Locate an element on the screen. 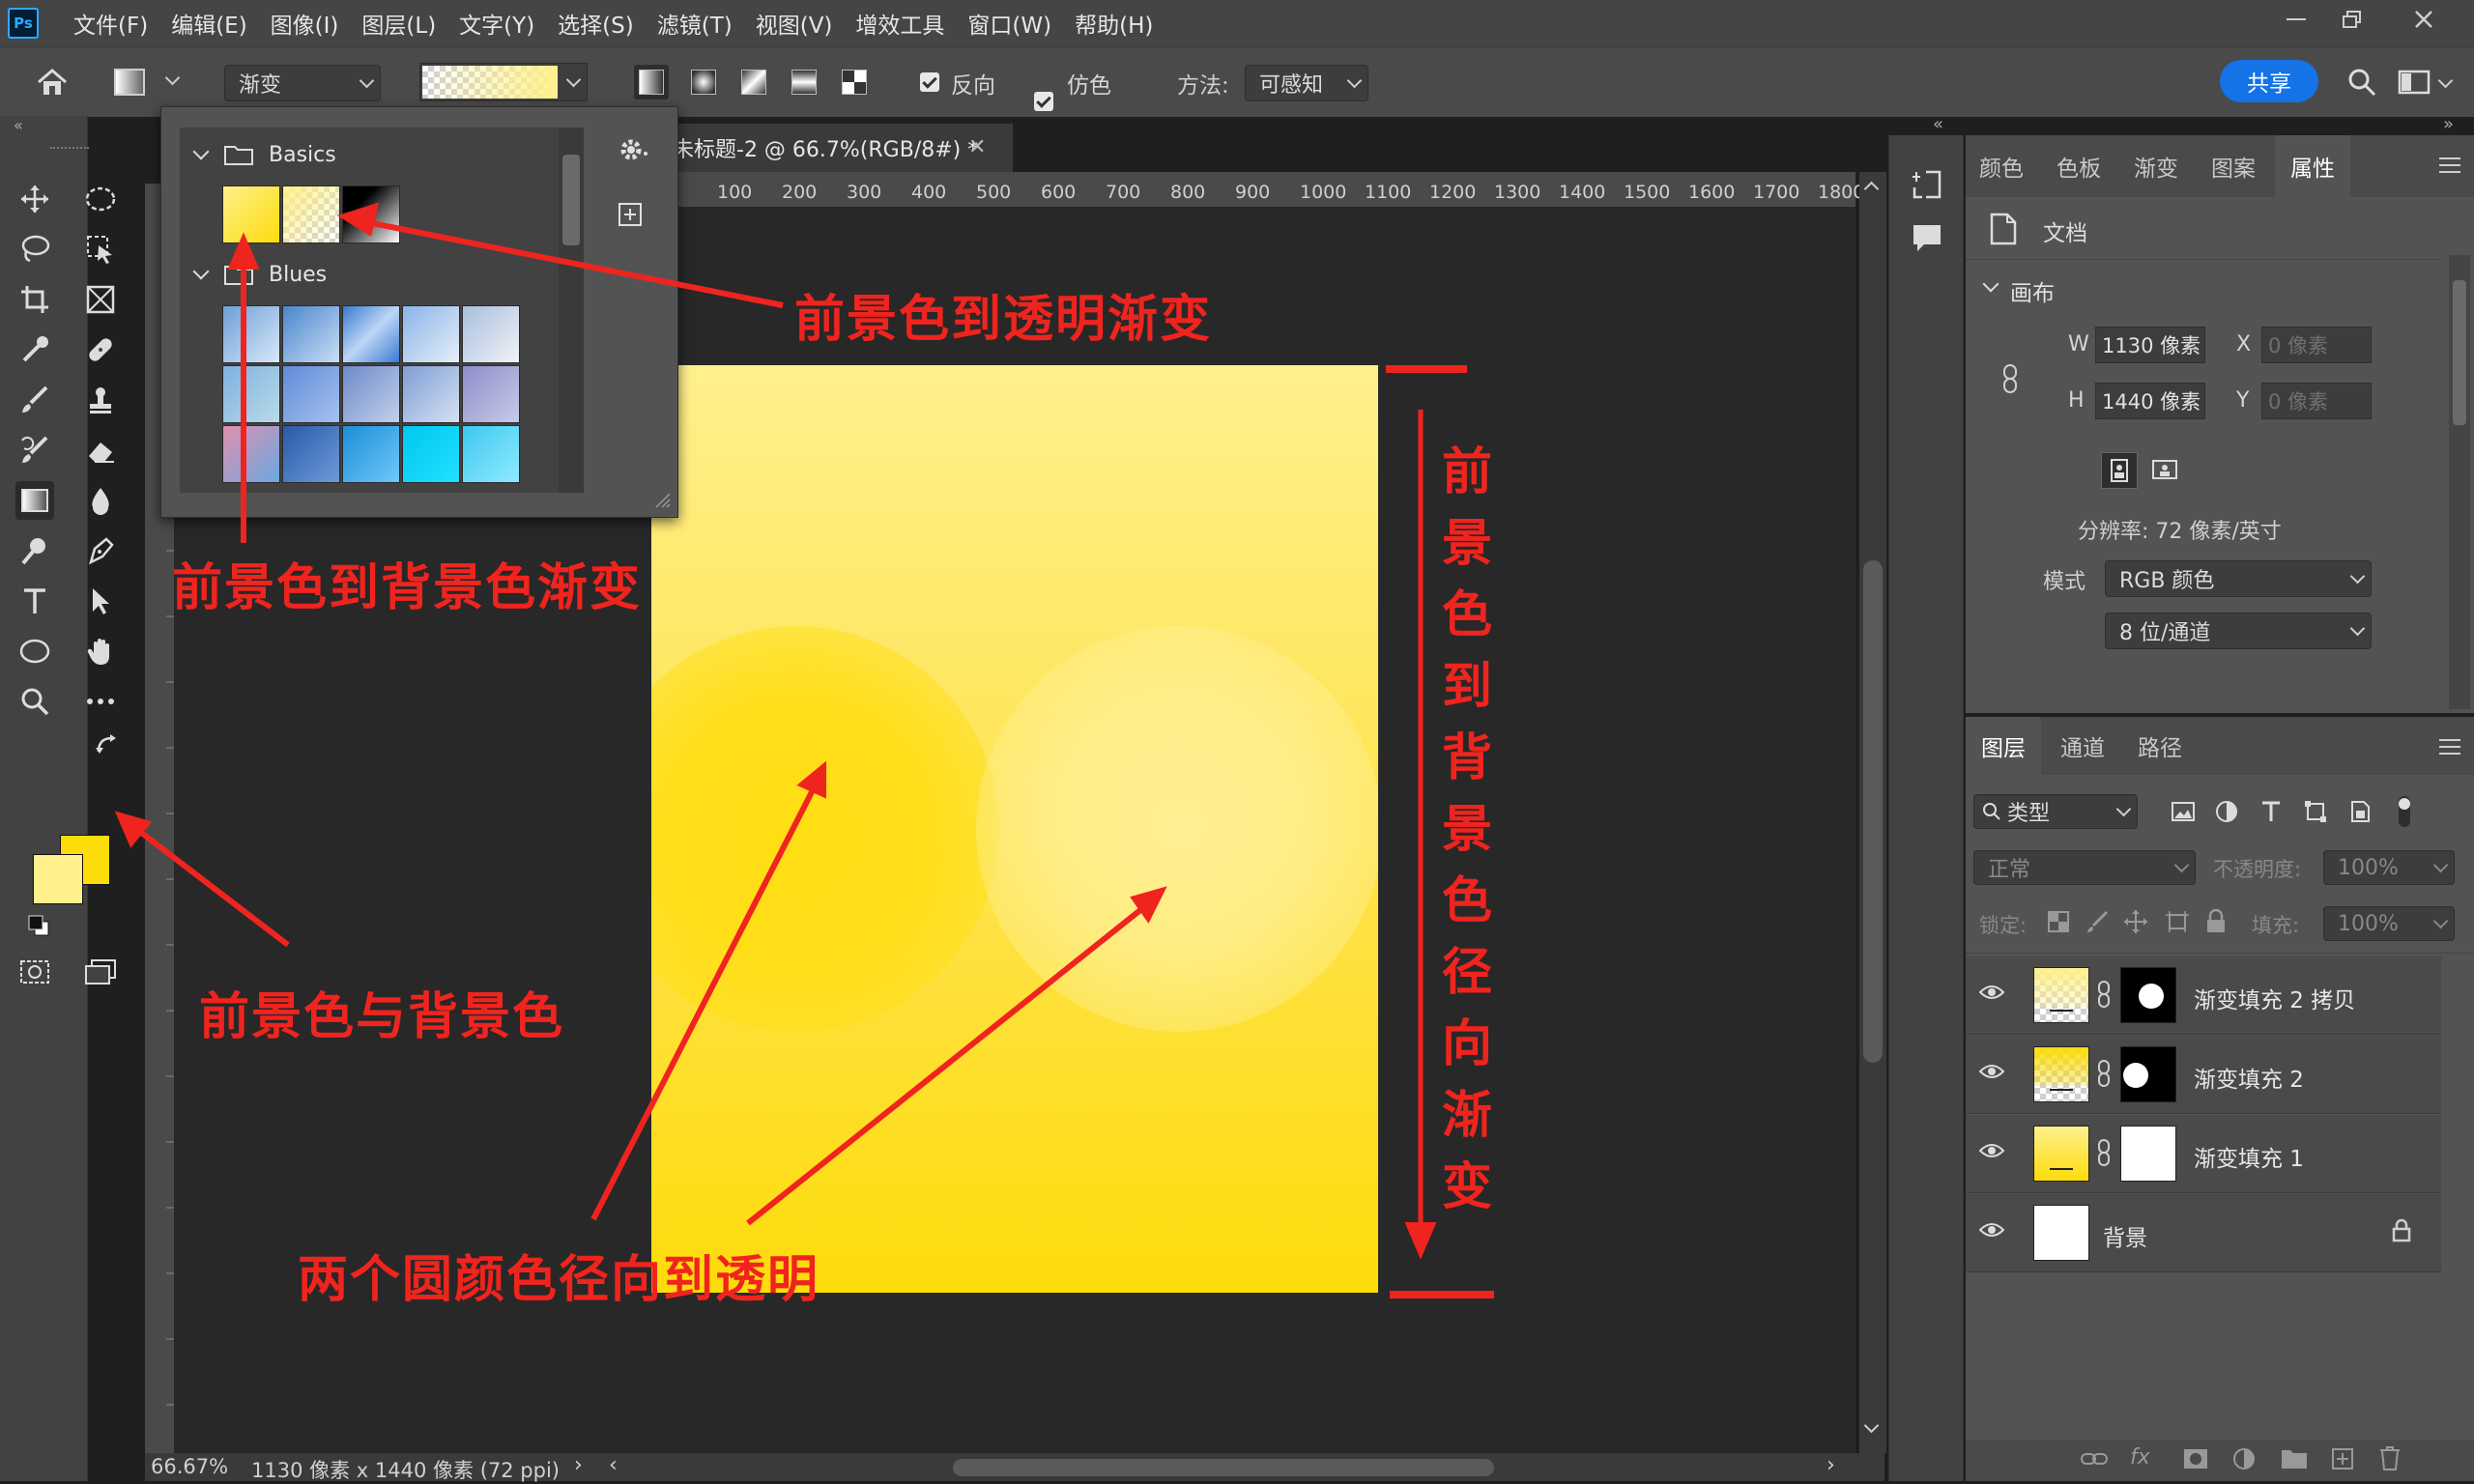 This screenshot has height=1484, width=2474. filter-smart-object-icon is located at coordinates (2361, 811).